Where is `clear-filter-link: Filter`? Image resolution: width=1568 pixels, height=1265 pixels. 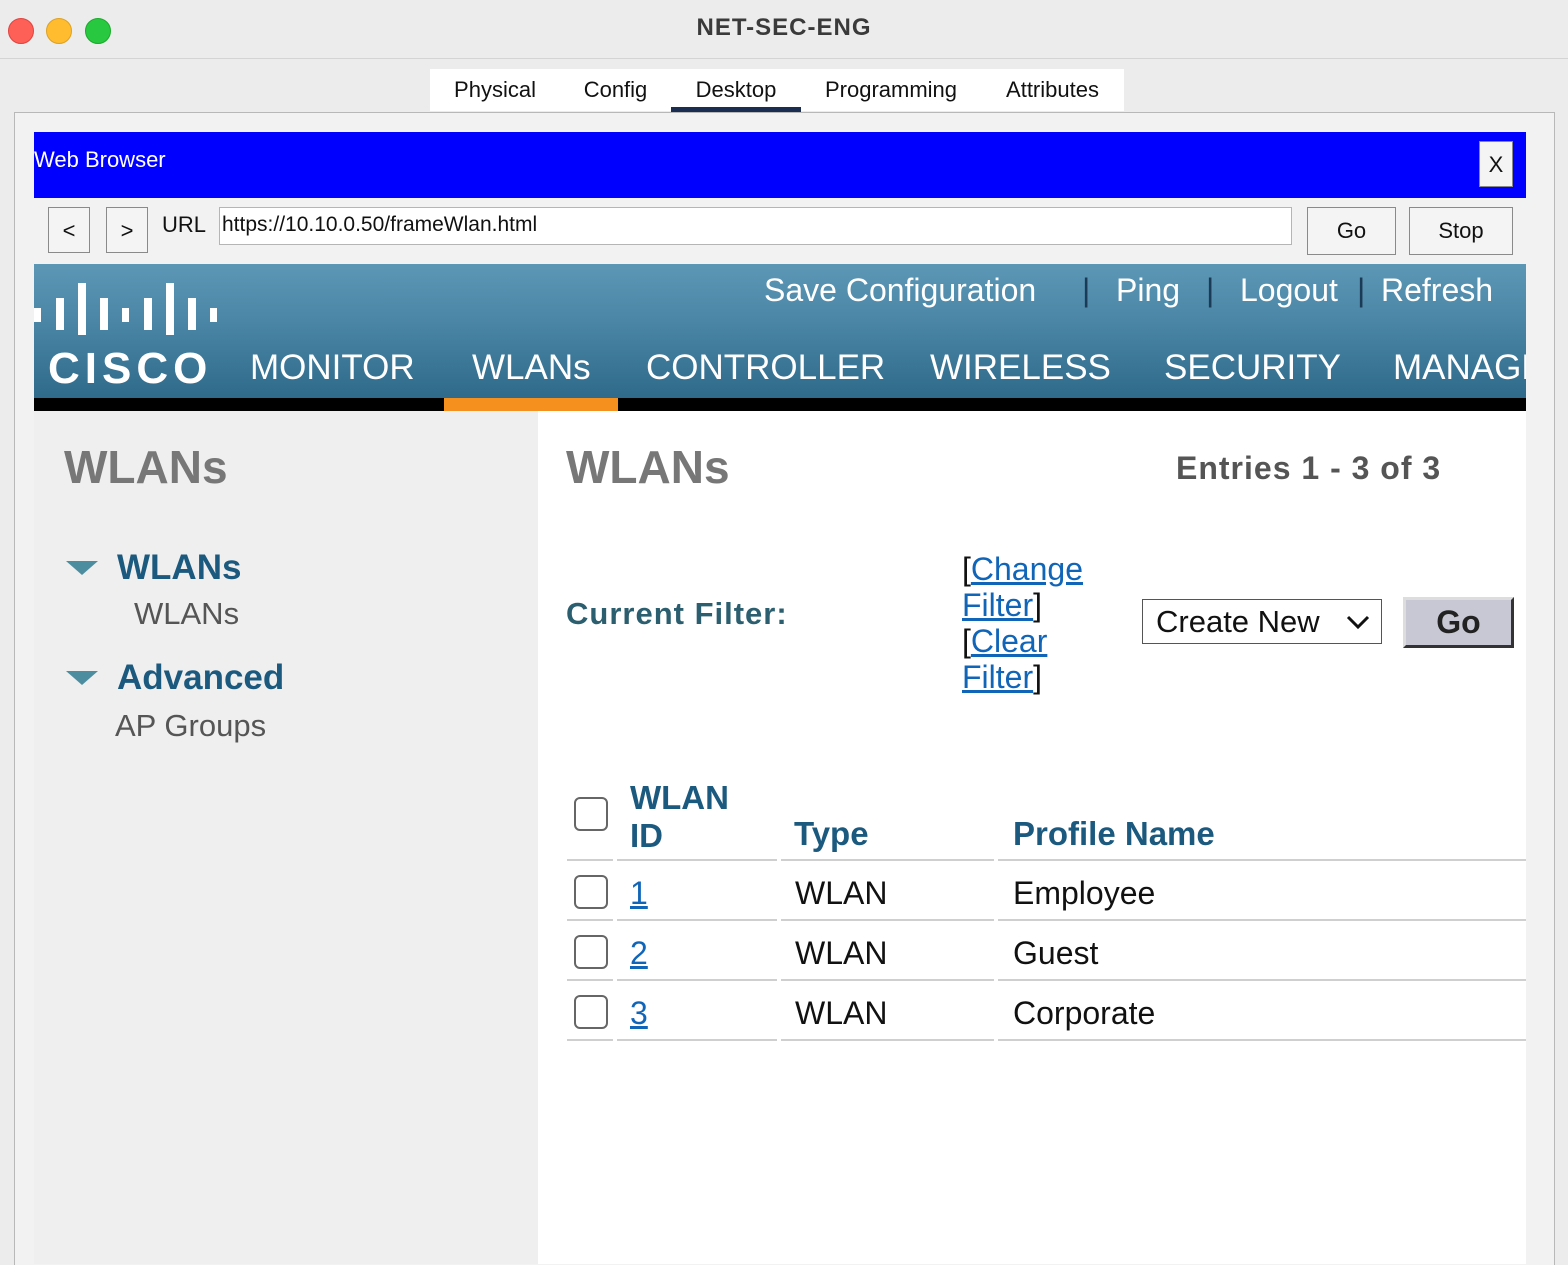
clear-filter-link: Filter is located at coordinates (997, 677).